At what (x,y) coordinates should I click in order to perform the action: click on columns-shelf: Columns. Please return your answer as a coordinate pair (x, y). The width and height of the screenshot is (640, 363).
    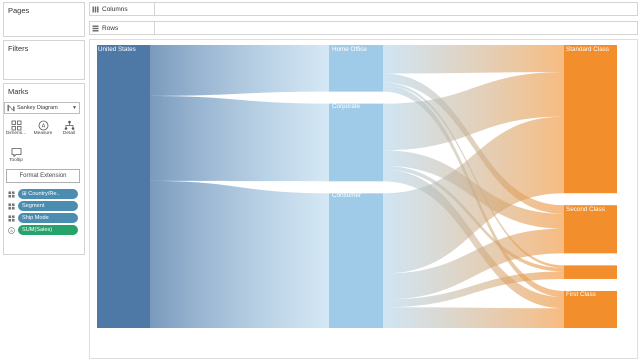
    Looking at the image, I should click on (363, 9).